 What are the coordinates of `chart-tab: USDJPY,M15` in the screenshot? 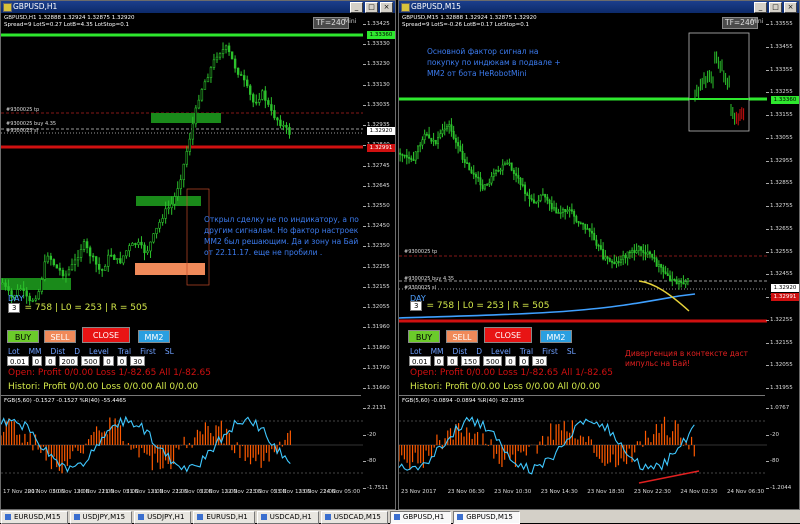 It's located at (101, 517).